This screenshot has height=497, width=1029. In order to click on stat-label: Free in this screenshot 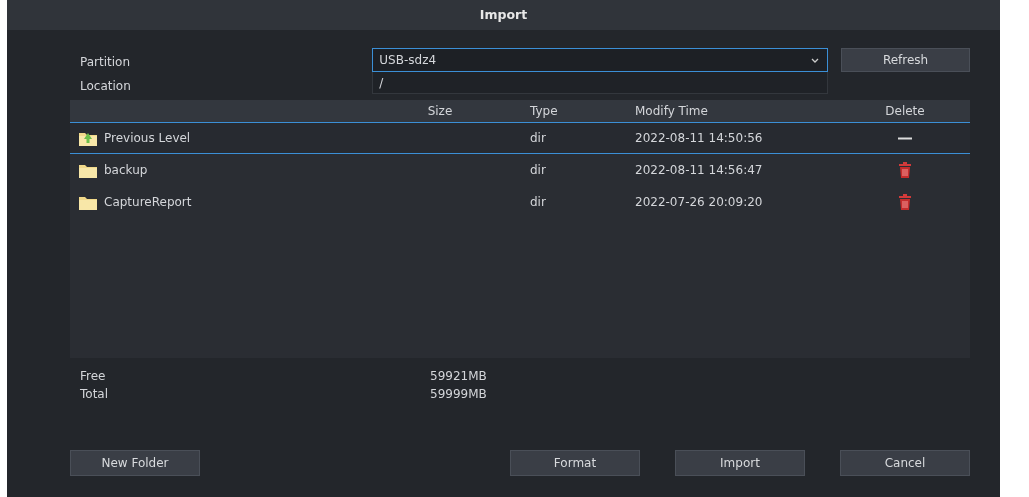, I will do `click(93, 376)`.